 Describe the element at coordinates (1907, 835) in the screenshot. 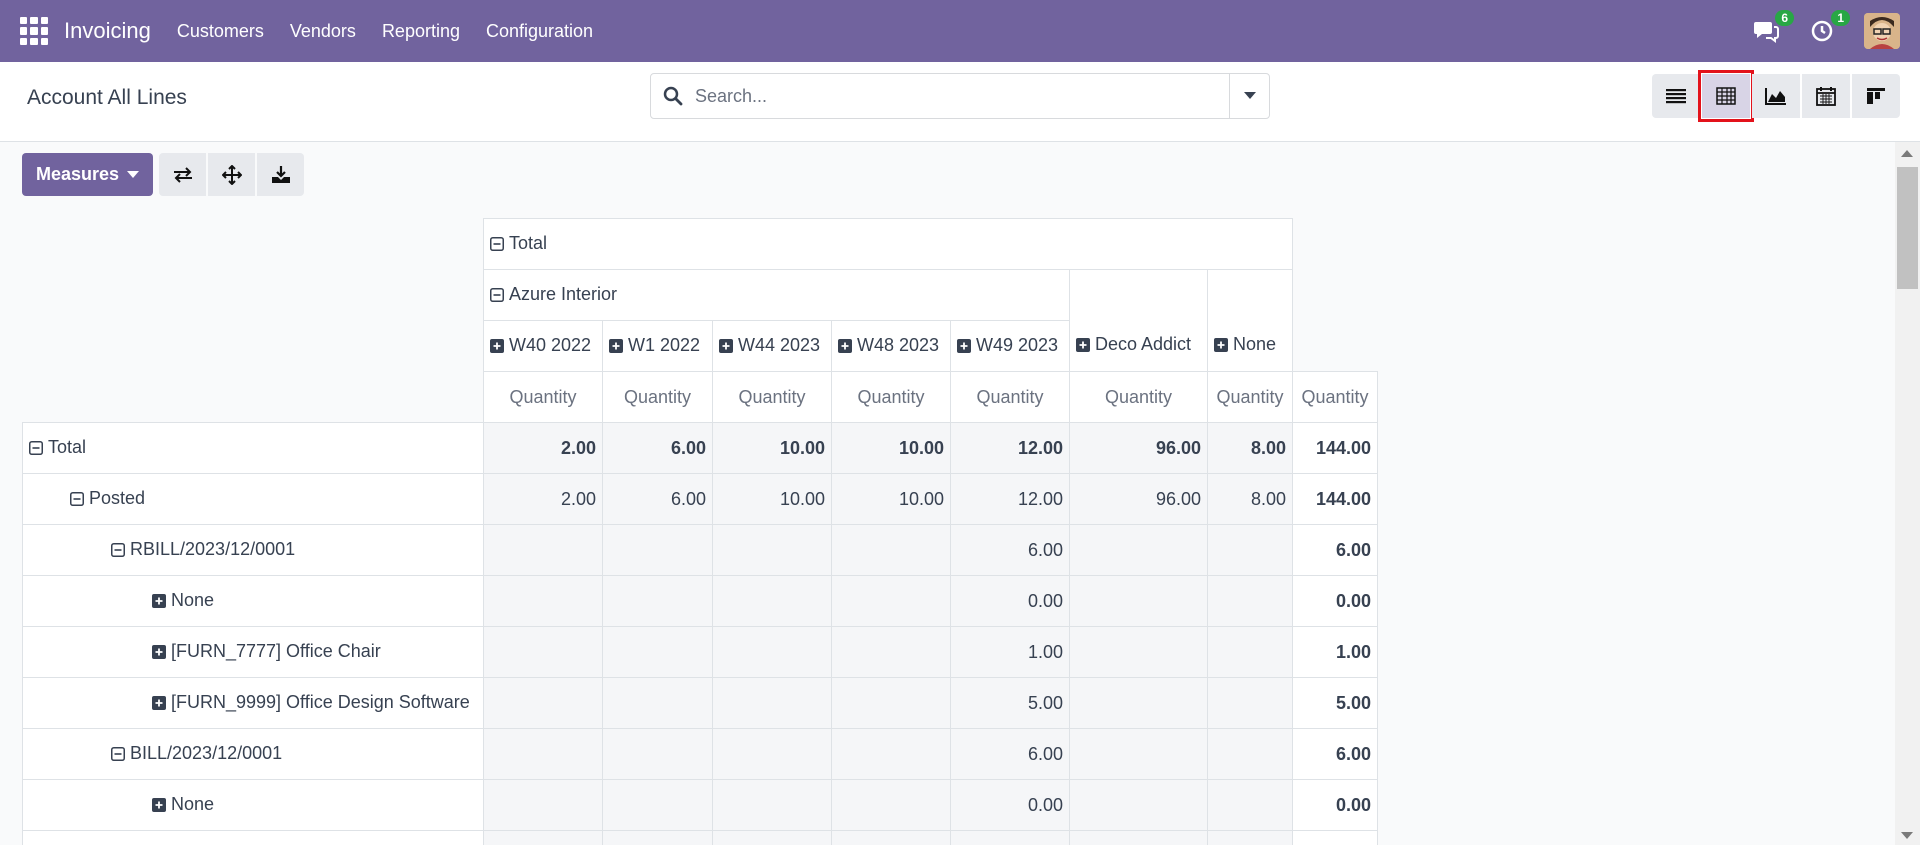

I see `scroll-down-arrow` at that location.